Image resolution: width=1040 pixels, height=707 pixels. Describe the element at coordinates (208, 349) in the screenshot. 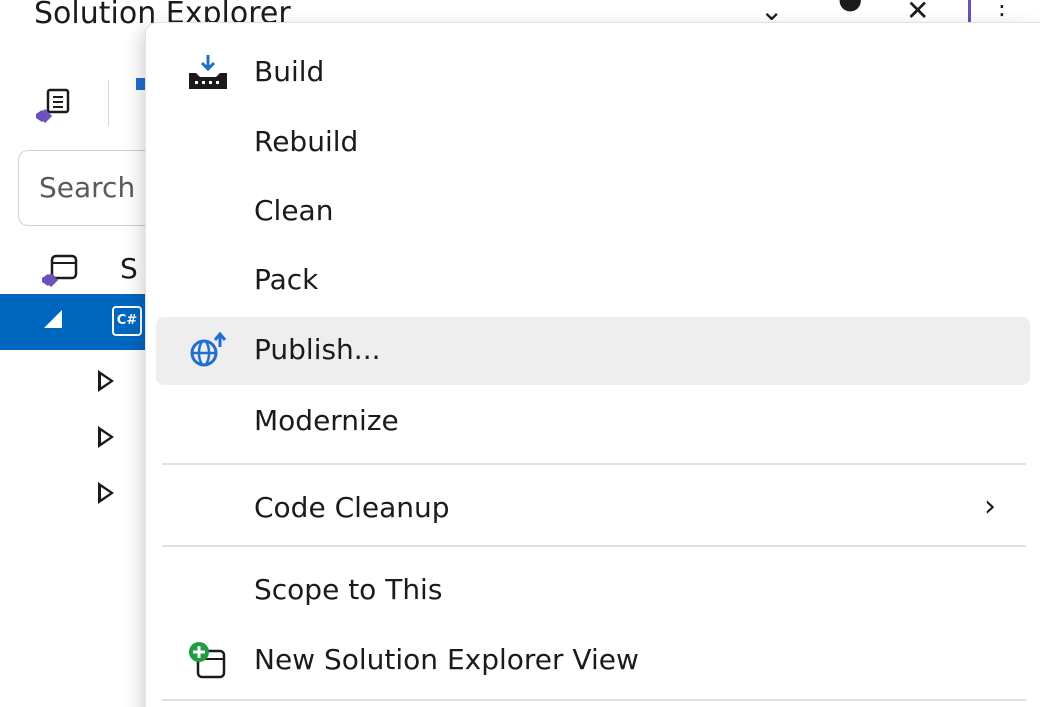

I see `publish-globe-icon` at that location.